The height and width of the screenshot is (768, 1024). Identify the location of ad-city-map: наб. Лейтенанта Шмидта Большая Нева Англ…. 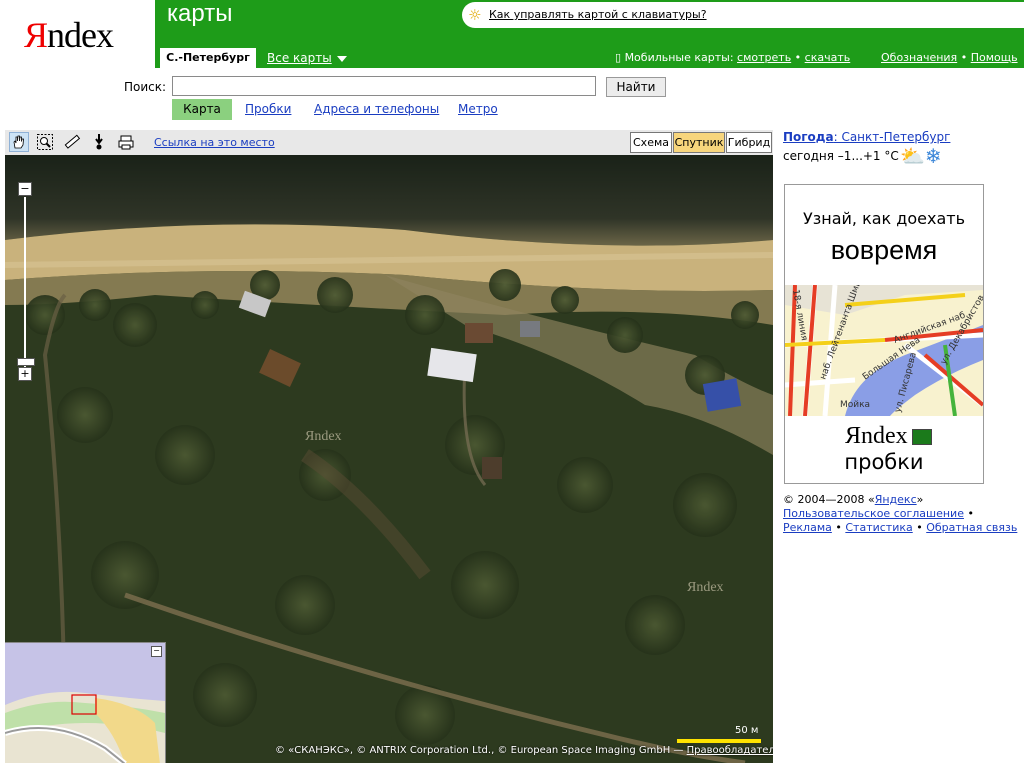
(884, 350).